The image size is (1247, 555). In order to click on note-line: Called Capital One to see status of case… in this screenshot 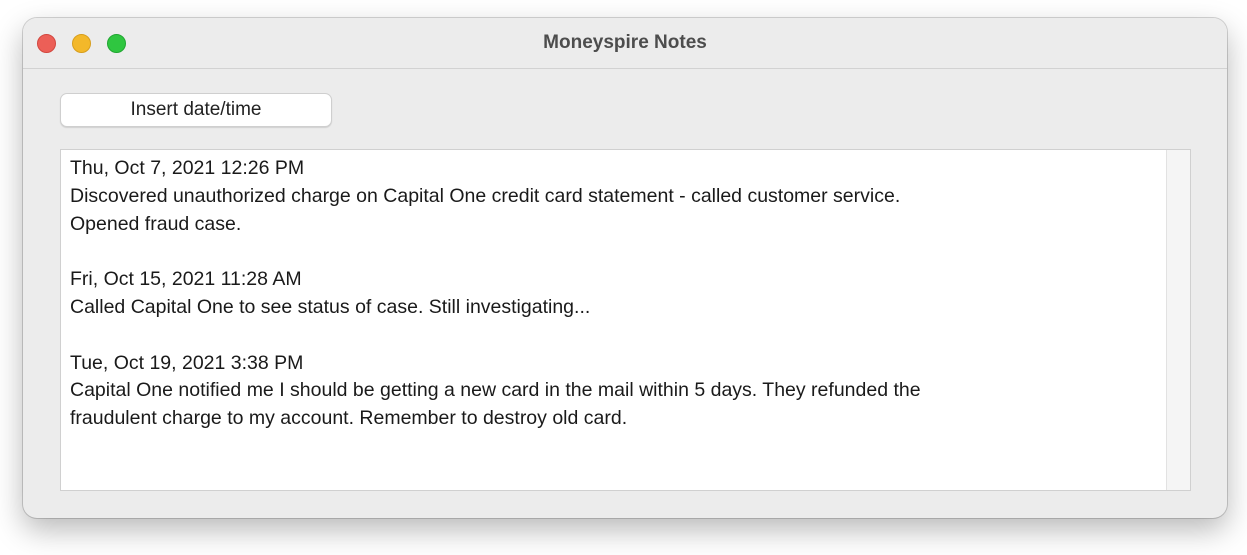, I will do `click(330, 306)`.